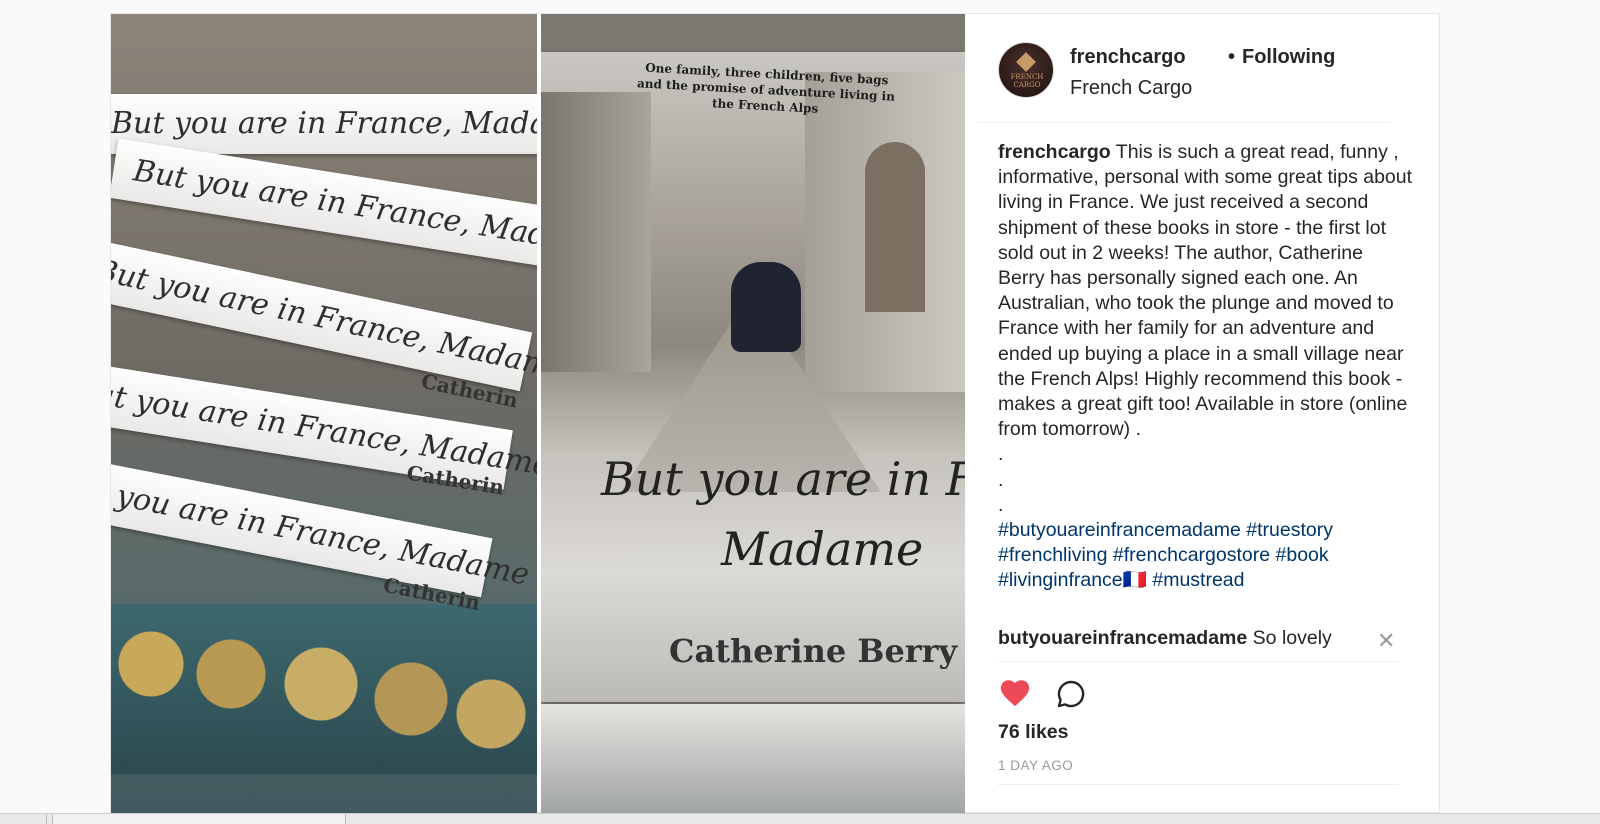 This screenshot has height=824, width=1600. What do you see at coordinates (783, 479) in the screenshot?
I see `cover-title-line1: But you are in Franc` at bounding box center [783, 479].